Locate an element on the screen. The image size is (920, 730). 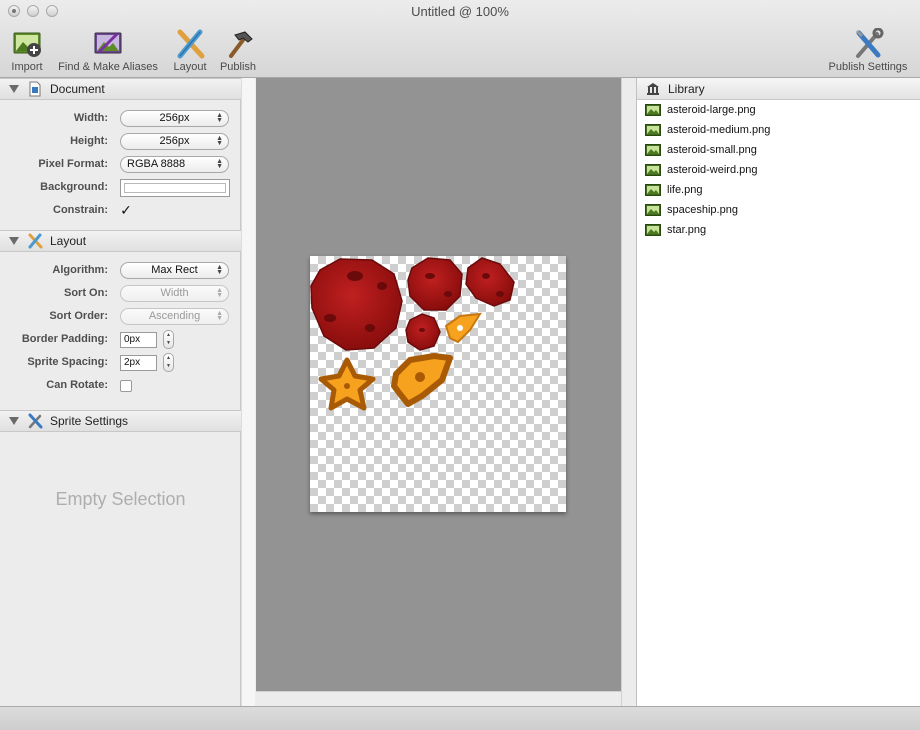
asteroid-medium-sprite is located at coordinates (435, 284).